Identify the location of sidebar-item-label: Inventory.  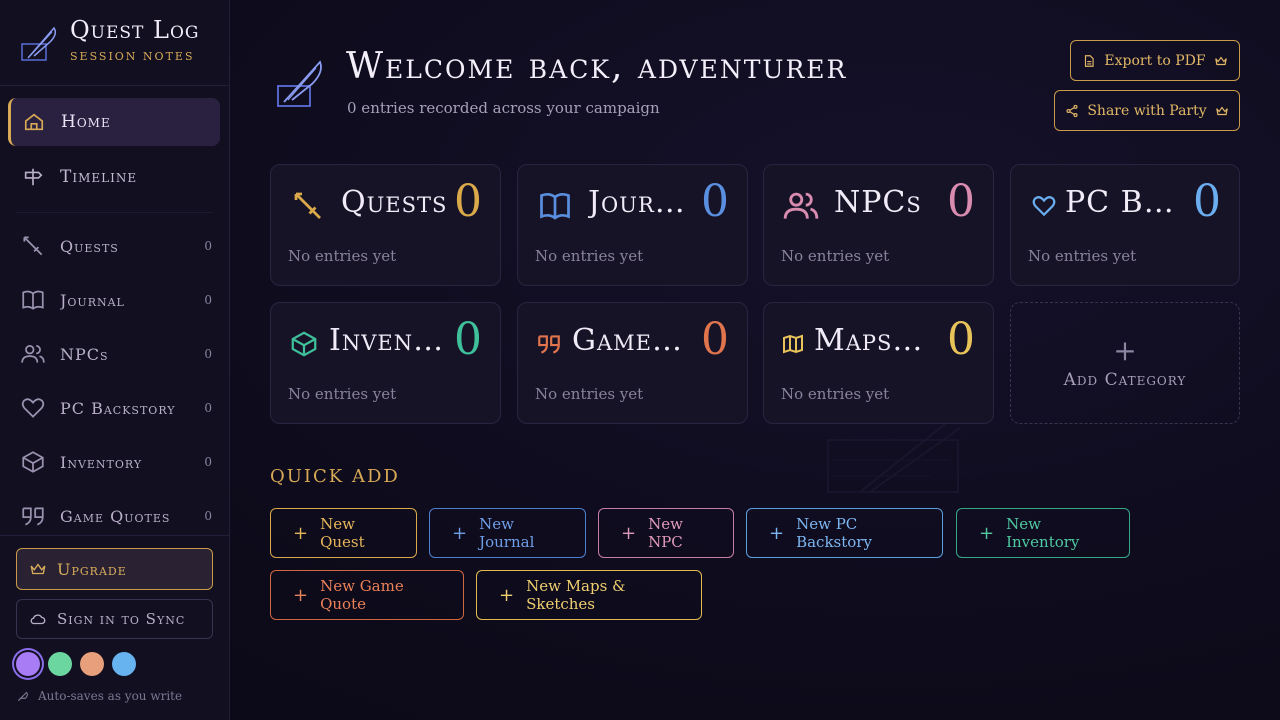
(101, 462).